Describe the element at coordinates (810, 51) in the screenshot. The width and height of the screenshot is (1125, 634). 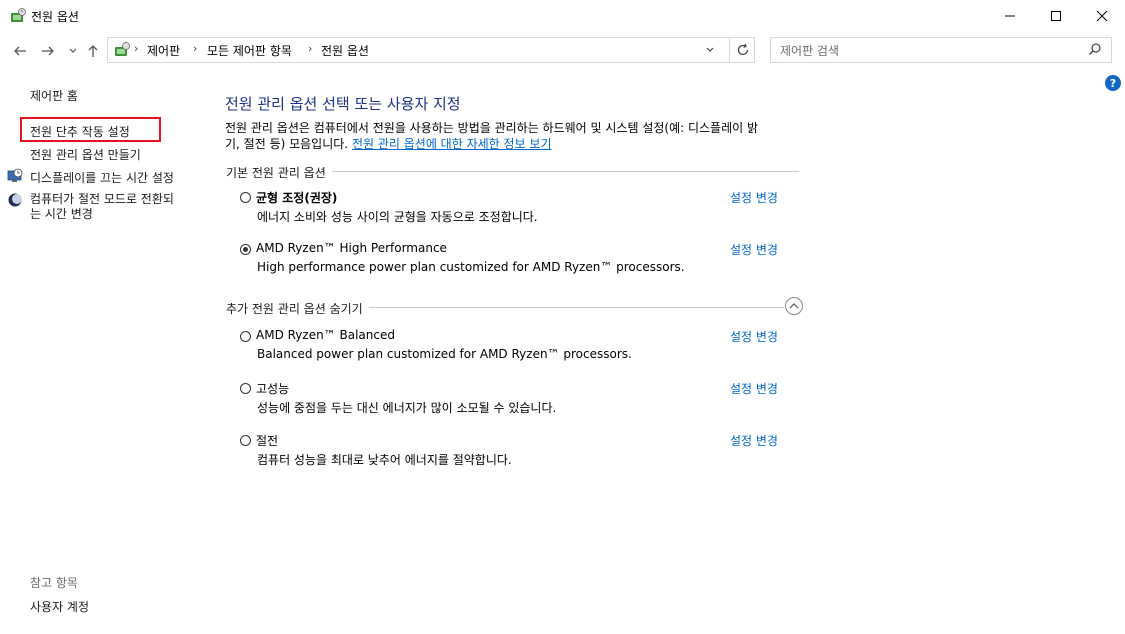
I see `search-placeholder: 제어판 검색` at that location.